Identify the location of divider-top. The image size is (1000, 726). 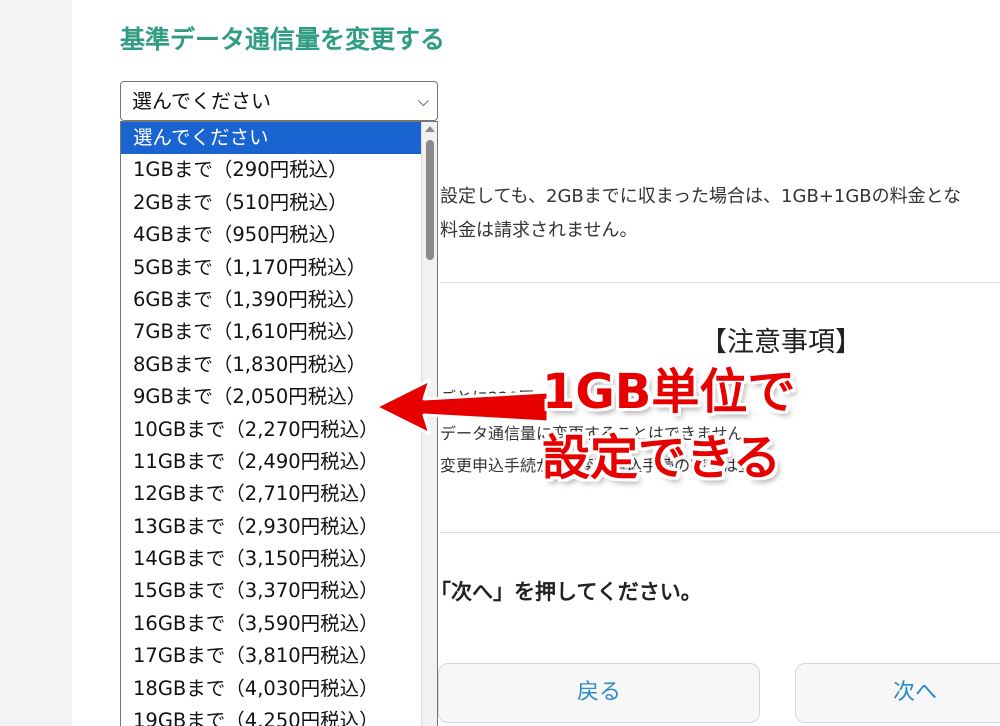
(720, 282).